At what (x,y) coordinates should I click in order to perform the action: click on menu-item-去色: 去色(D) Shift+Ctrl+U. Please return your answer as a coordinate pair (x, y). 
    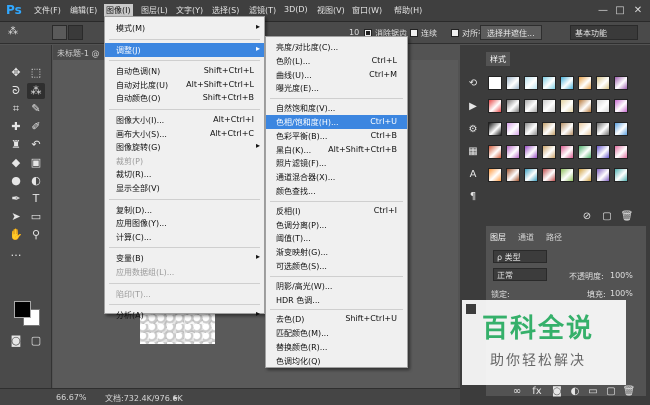
    Looking at the image, I should click on (336, 319).